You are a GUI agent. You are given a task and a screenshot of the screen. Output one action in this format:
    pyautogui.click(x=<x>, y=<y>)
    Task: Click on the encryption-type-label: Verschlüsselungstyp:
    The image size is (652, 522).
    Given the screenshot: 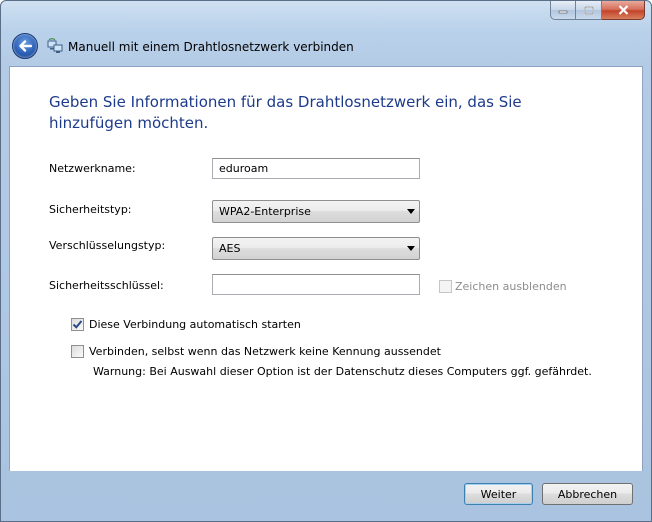 What is the action you would take?
    pyautogui.click(x=107, y=245)
    